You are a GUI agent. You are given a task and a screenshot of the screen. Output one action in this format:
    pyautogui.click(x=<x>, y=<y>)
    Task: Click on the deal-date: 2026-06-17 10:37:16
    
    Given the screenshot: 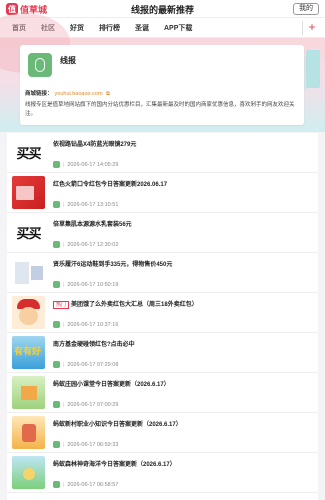 What is the action you would take?
    pyautogui.click(x=93, y=324)
    